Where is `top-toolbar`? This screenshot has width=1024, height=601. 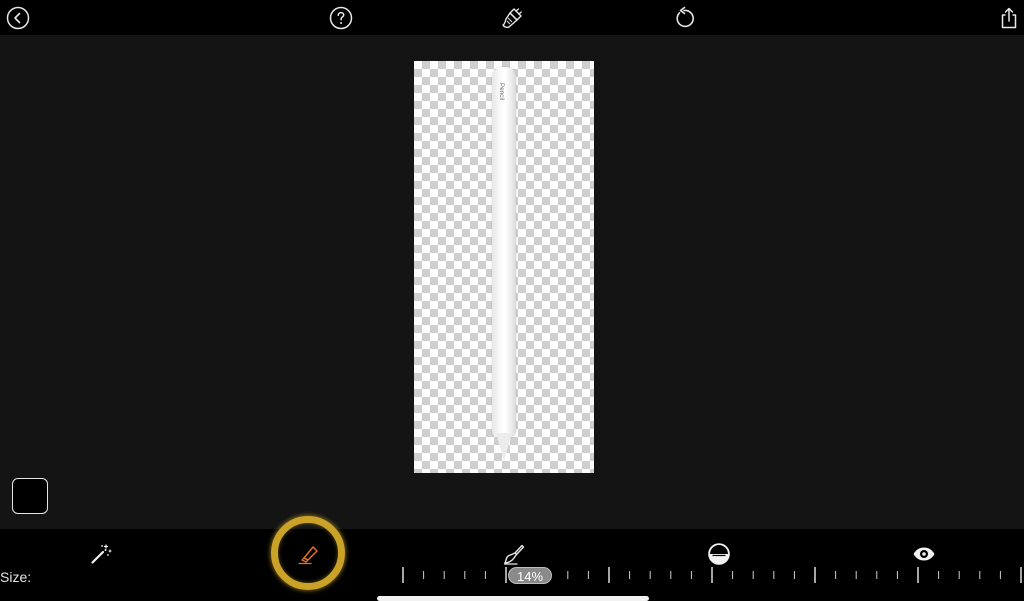
top-toolbar is located at coordinates (512, 17).